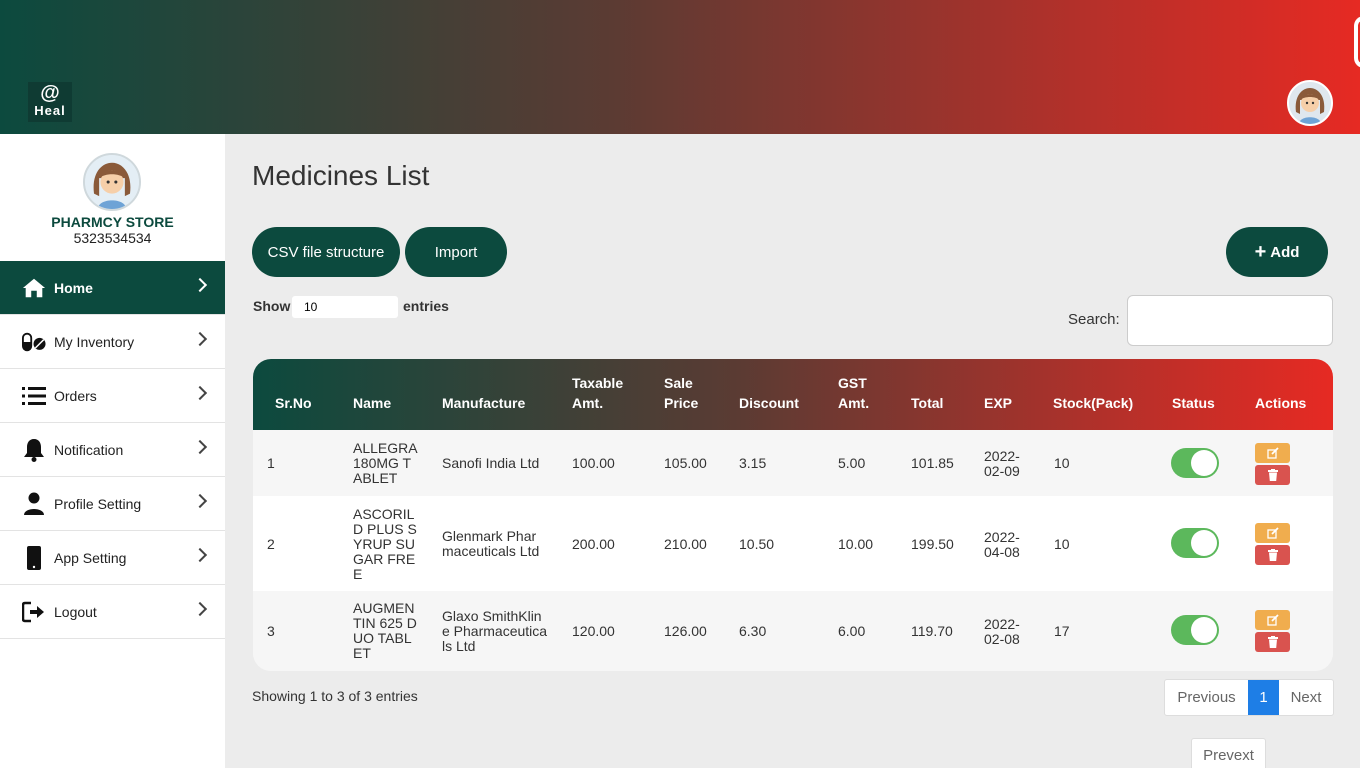  I want to click on user-icon, so click(34, 504).